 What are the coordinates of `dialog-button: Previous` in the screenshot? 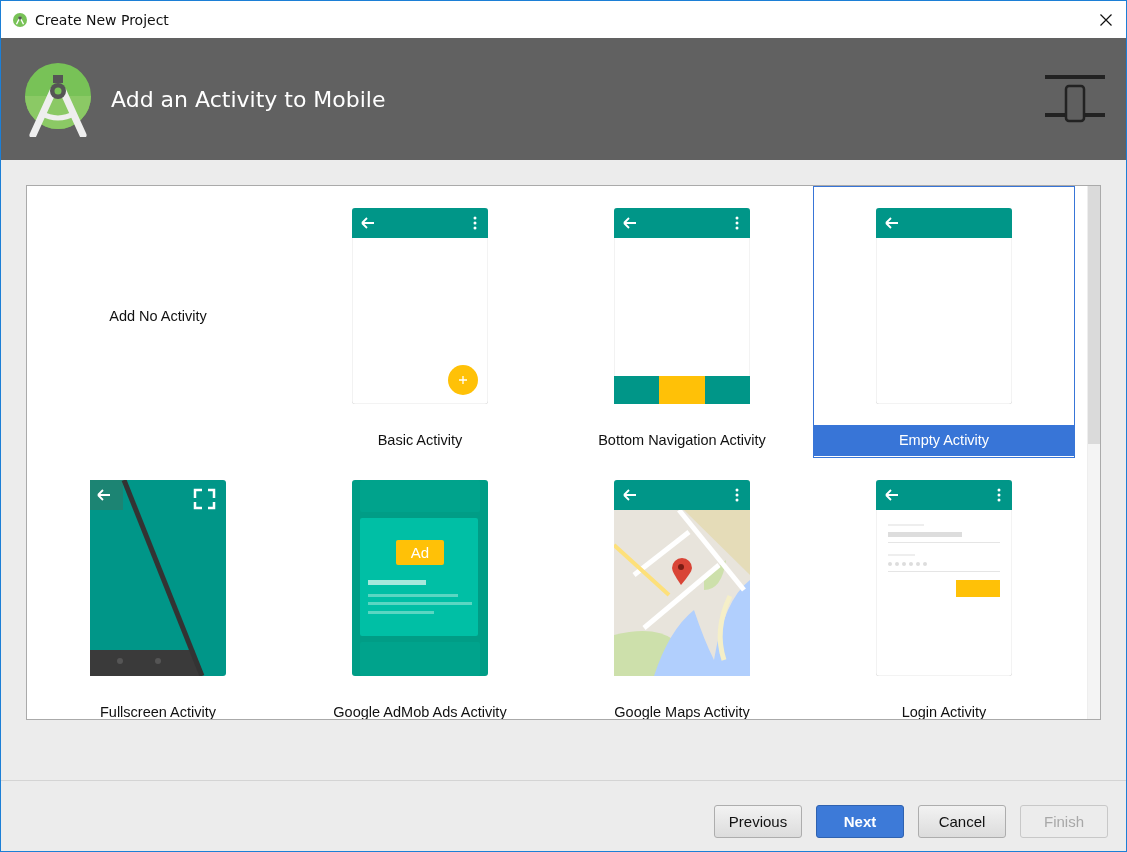 It's located at (758, 821).